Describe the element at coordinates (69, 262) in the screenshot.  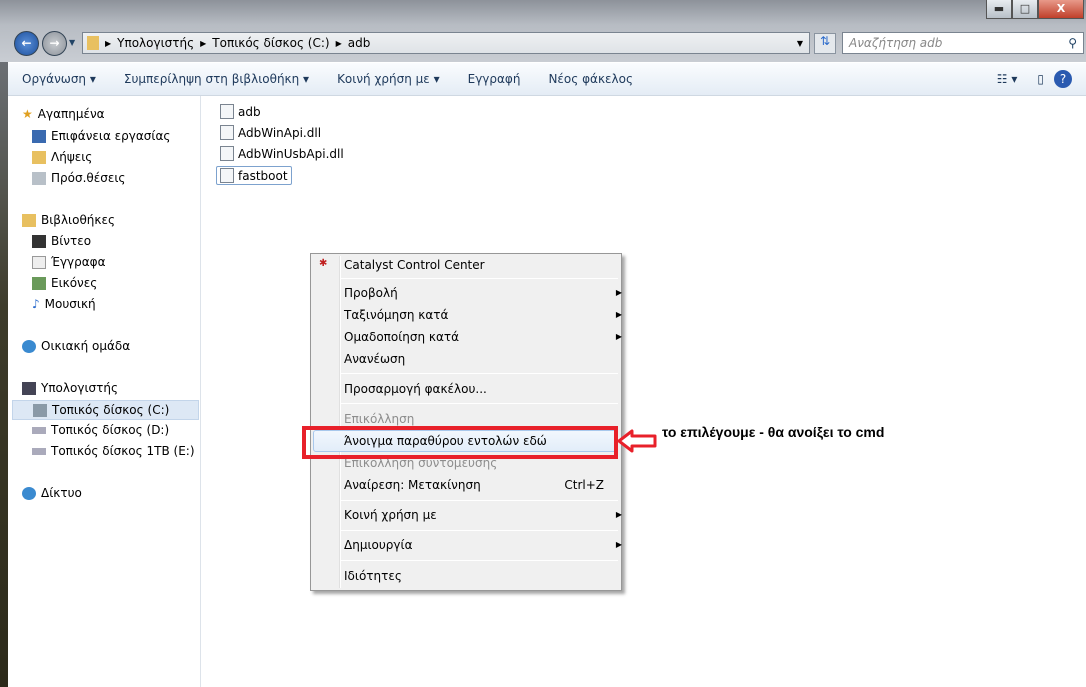
I see `sidebar-item-documents: Έγγραφα` at that location.